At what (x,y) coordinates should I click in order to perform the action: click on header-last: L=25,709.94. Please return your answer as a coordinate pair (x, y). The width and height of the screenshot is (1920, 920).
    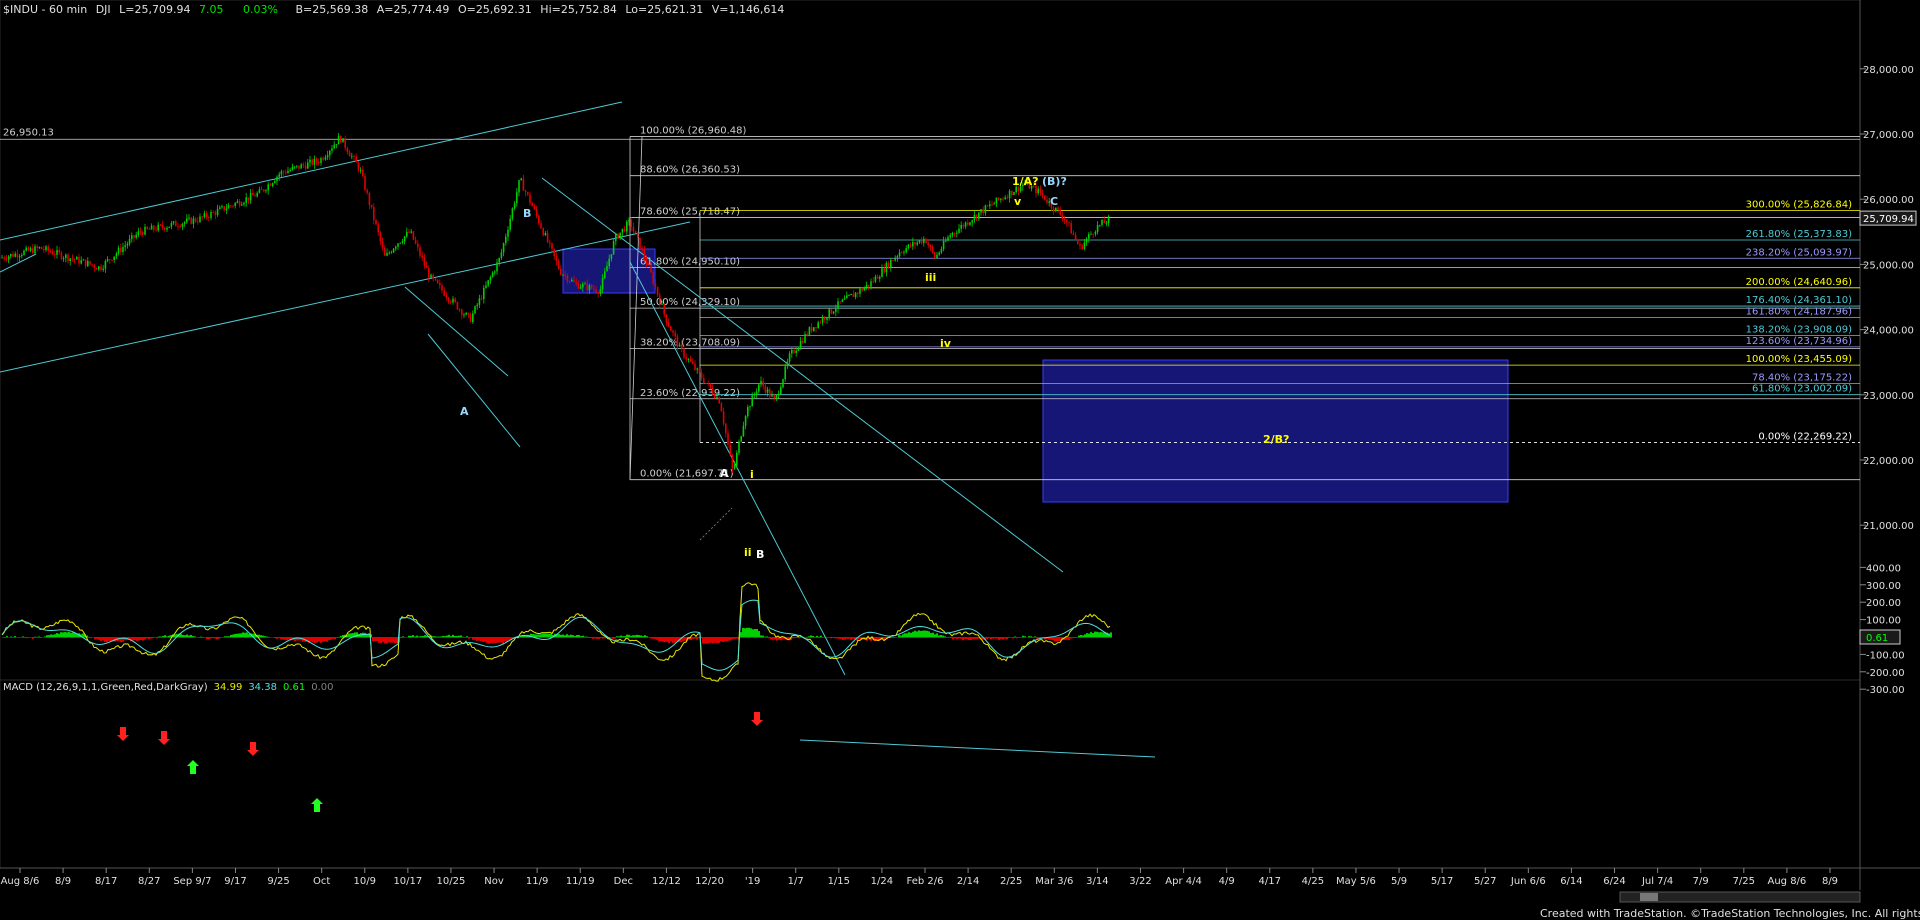
    Looking at the image, I should click on (154, 9).